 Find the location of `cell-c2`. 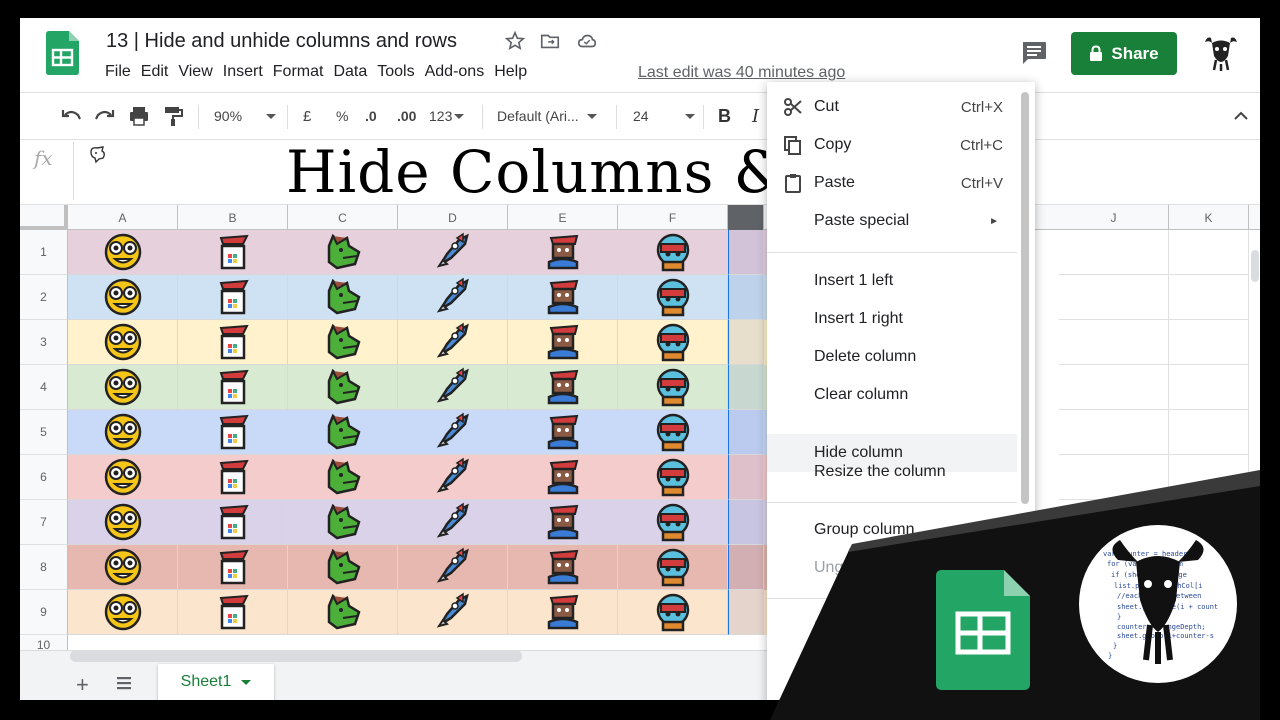

cell-c2 is located at coordinates (343, 297).